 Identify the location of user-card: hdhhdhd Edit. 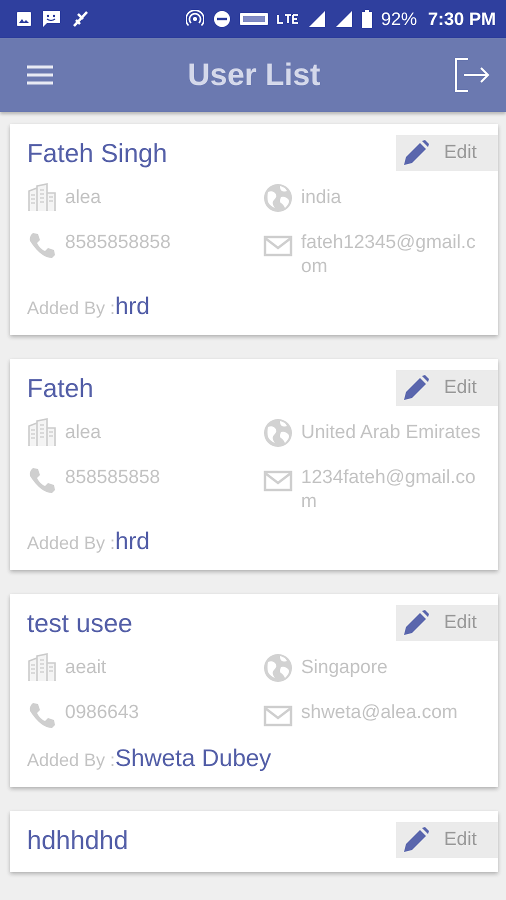
(254, 841).